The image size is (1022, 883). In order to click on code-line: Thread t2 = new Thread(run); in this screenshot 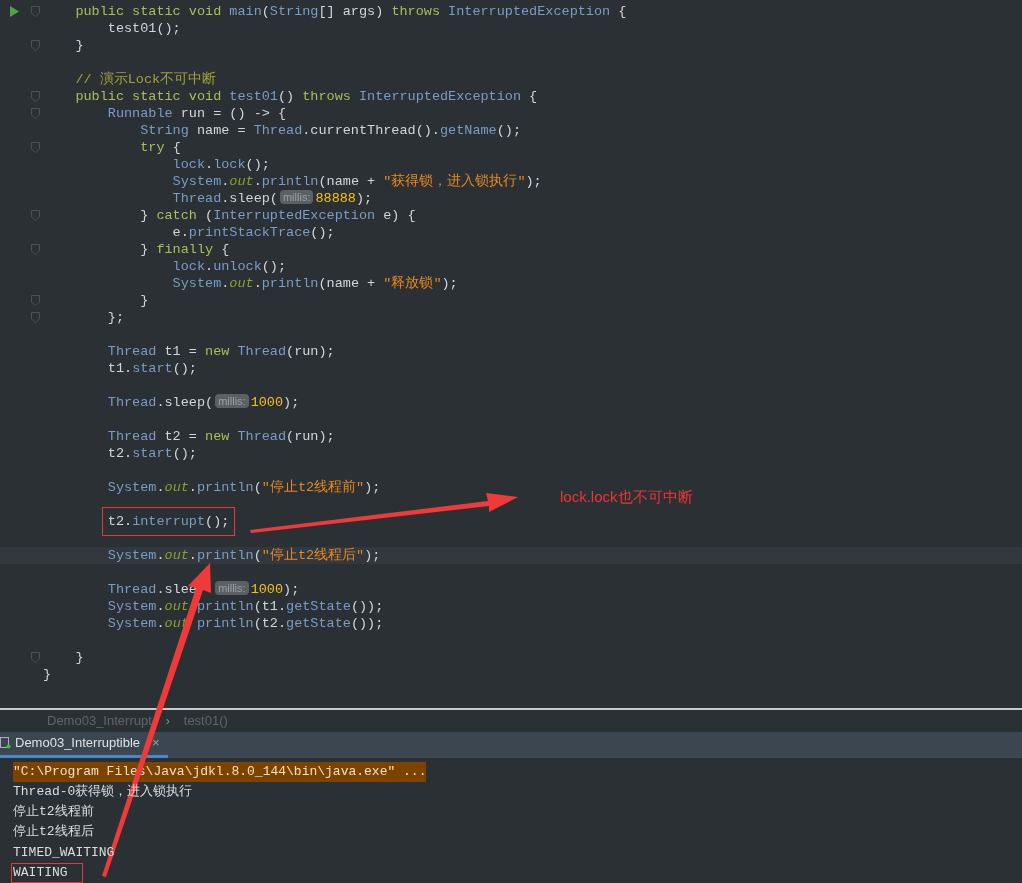, I will do `click(220, 436)`.